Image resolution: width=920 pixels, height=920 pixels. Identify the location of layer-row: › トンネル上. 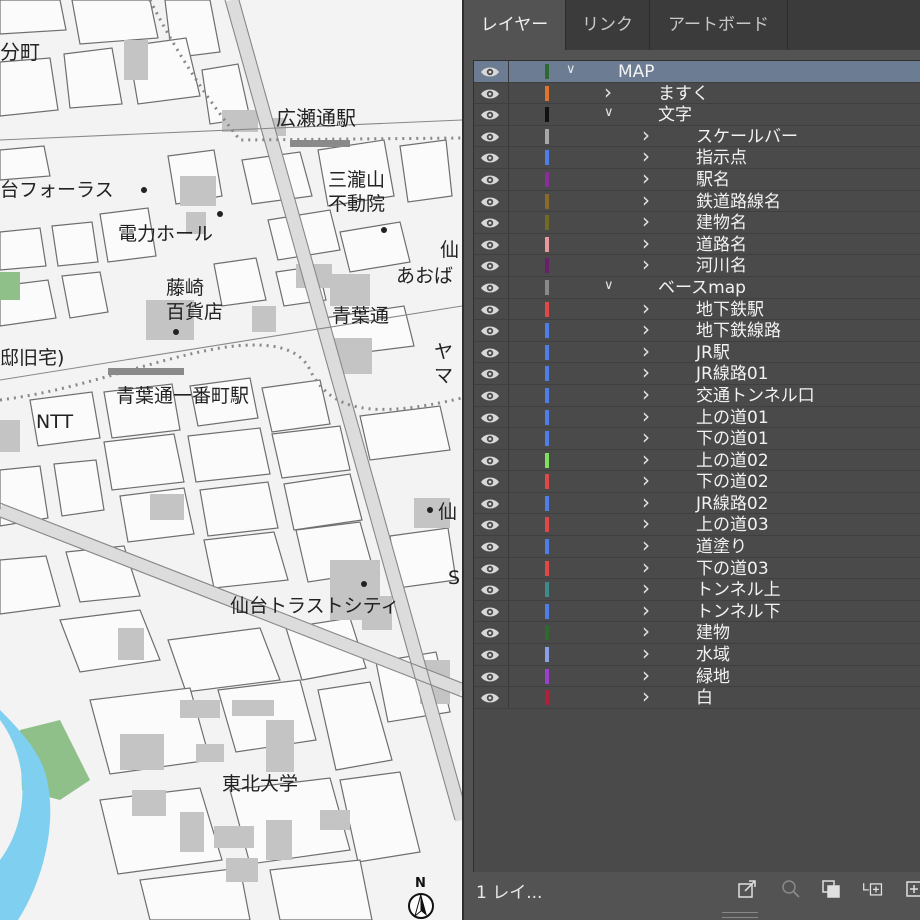
(697, 588).